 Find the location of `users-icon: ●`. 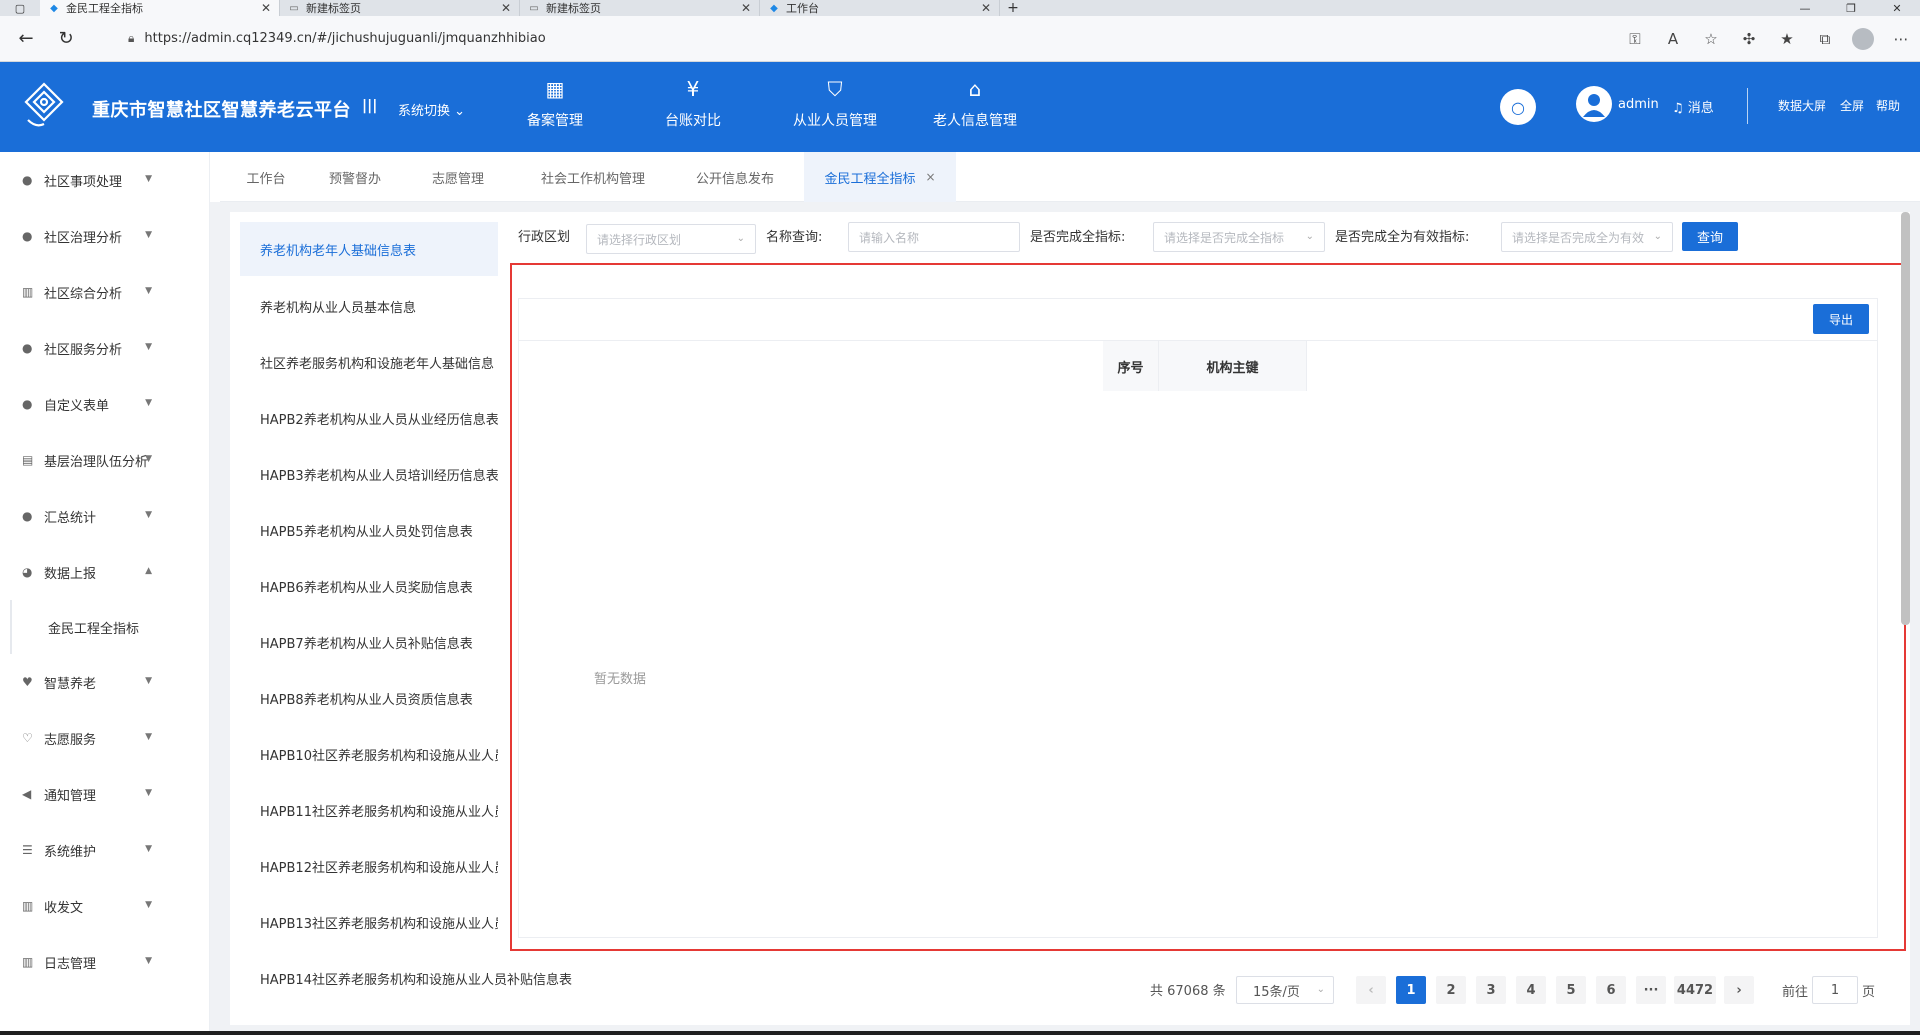

users-icon: ● is located at coordinates (27, 348).